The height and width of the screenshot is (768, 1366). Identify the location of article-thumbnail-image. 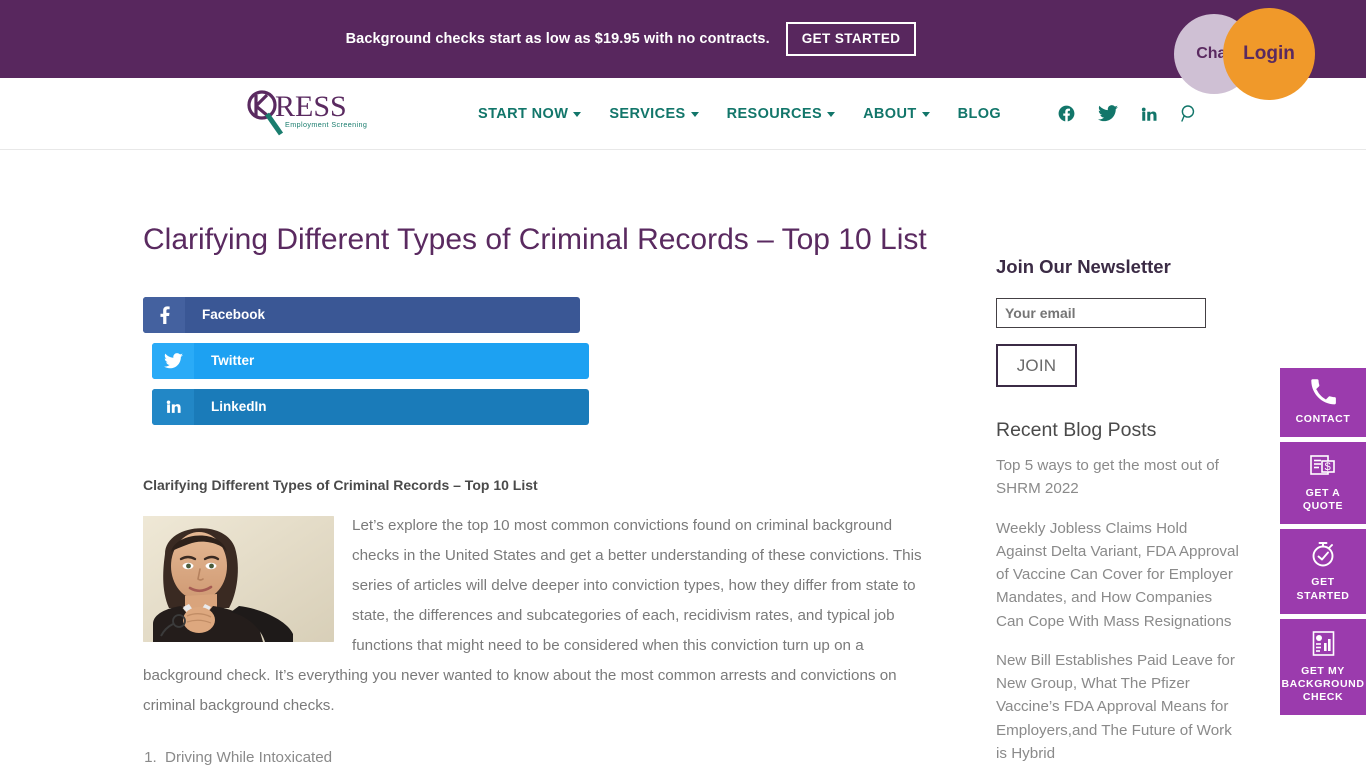
(238, 578).